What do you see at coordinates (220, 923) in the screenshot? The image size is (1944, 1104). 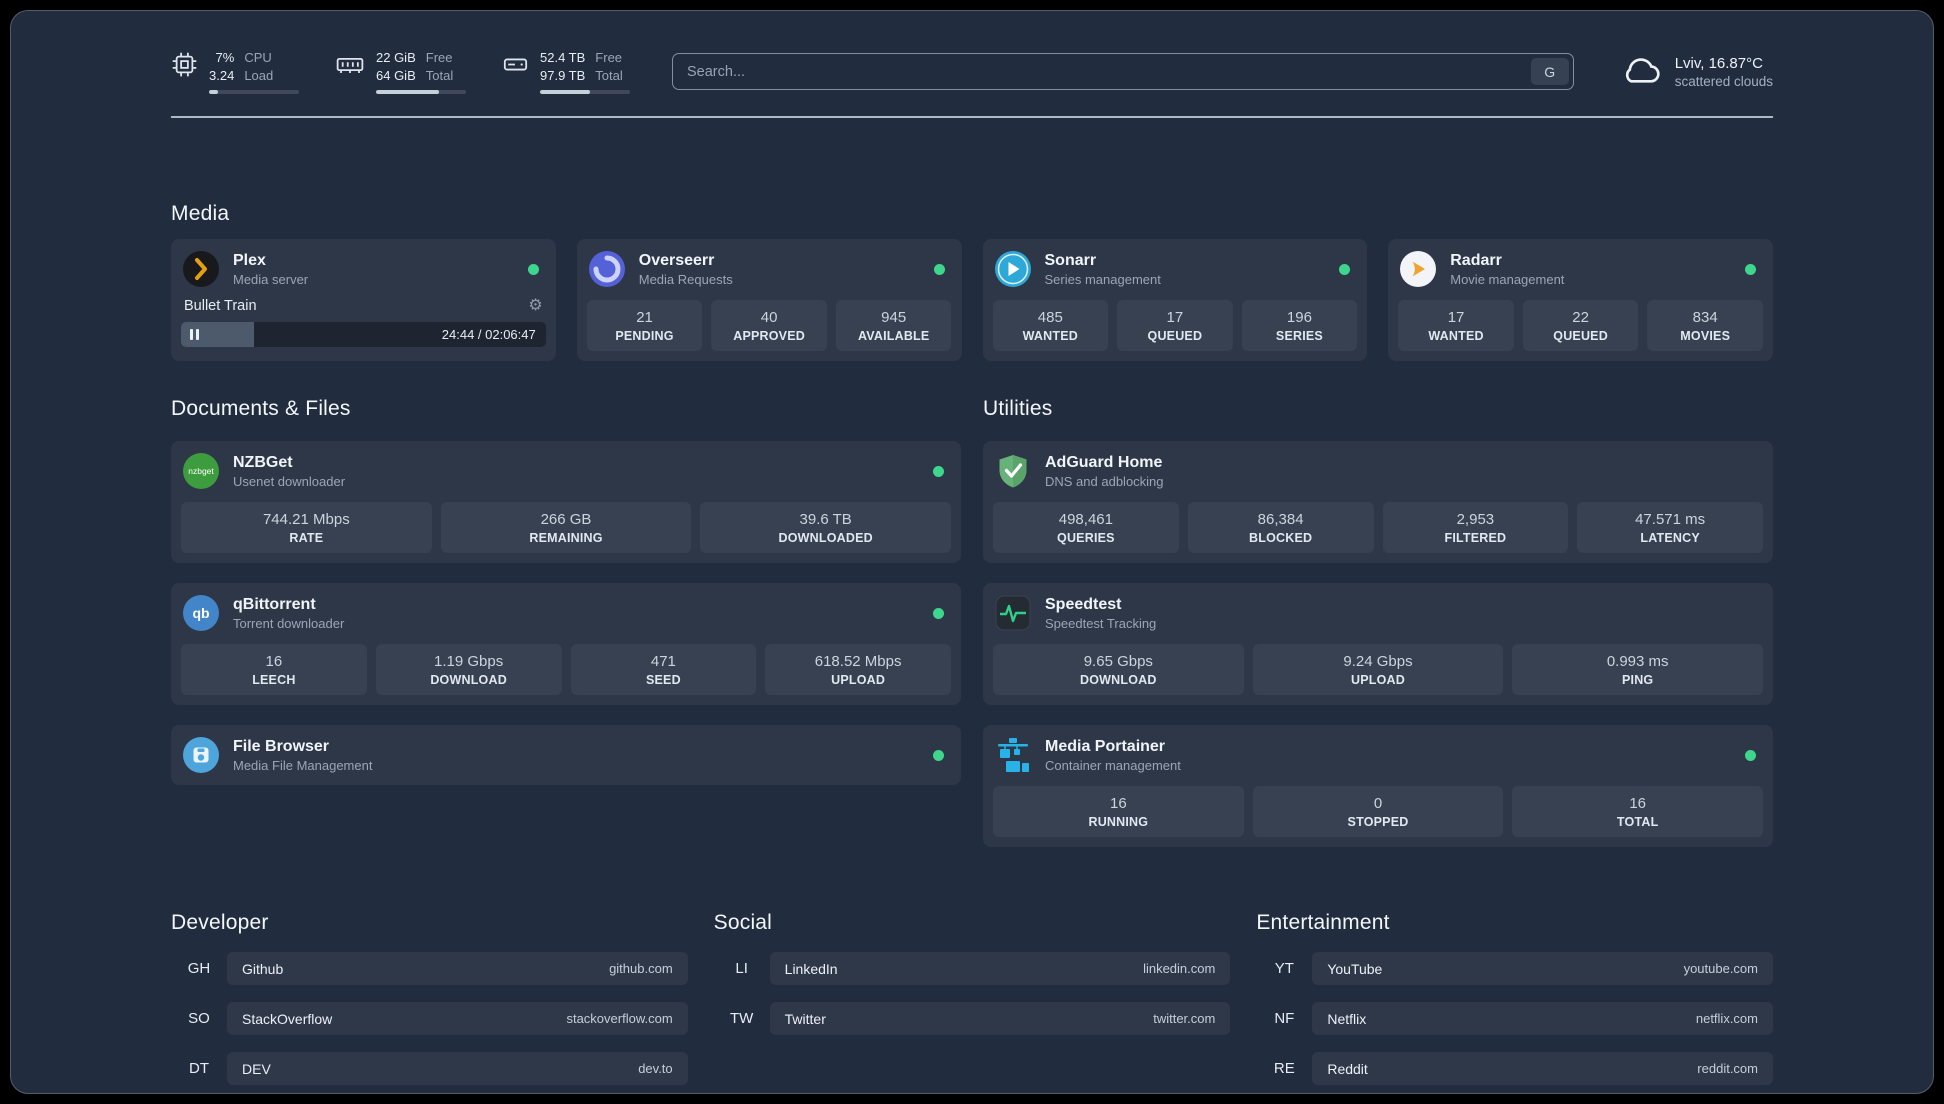 I see `section-title-developer: Developer` at bounding box center [220, 923].